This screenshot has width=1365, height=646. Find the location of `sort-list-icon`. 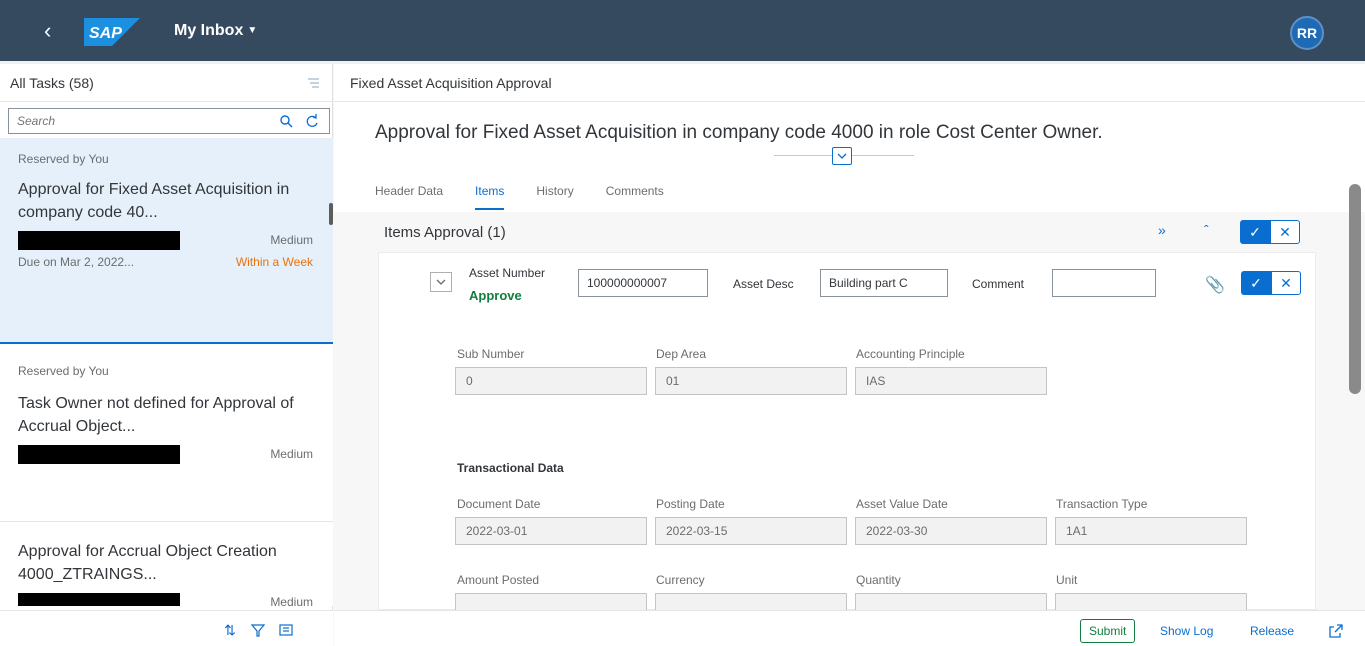

sort-list-icon is located at coordinates (313, 83).